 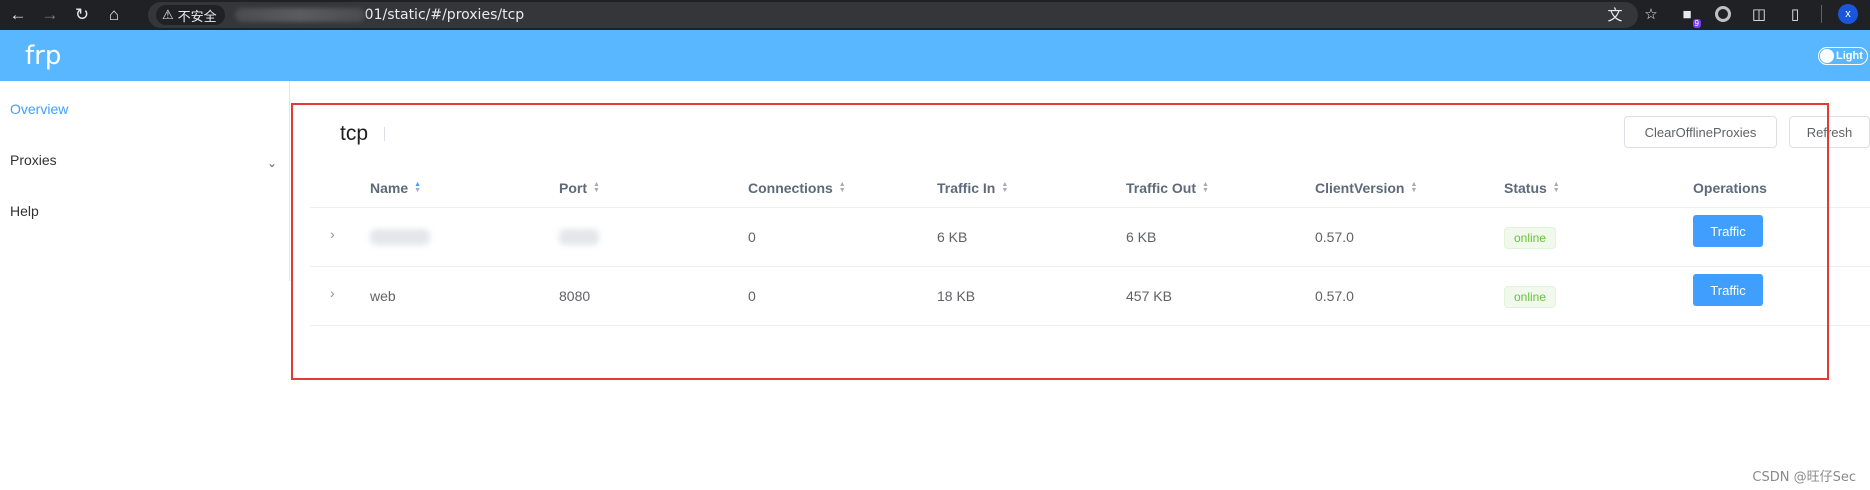 What do you see at coordinates (1696, 23) in the screenshot?
I see `extension-badge: 9` at bounding box center [1696, 23].